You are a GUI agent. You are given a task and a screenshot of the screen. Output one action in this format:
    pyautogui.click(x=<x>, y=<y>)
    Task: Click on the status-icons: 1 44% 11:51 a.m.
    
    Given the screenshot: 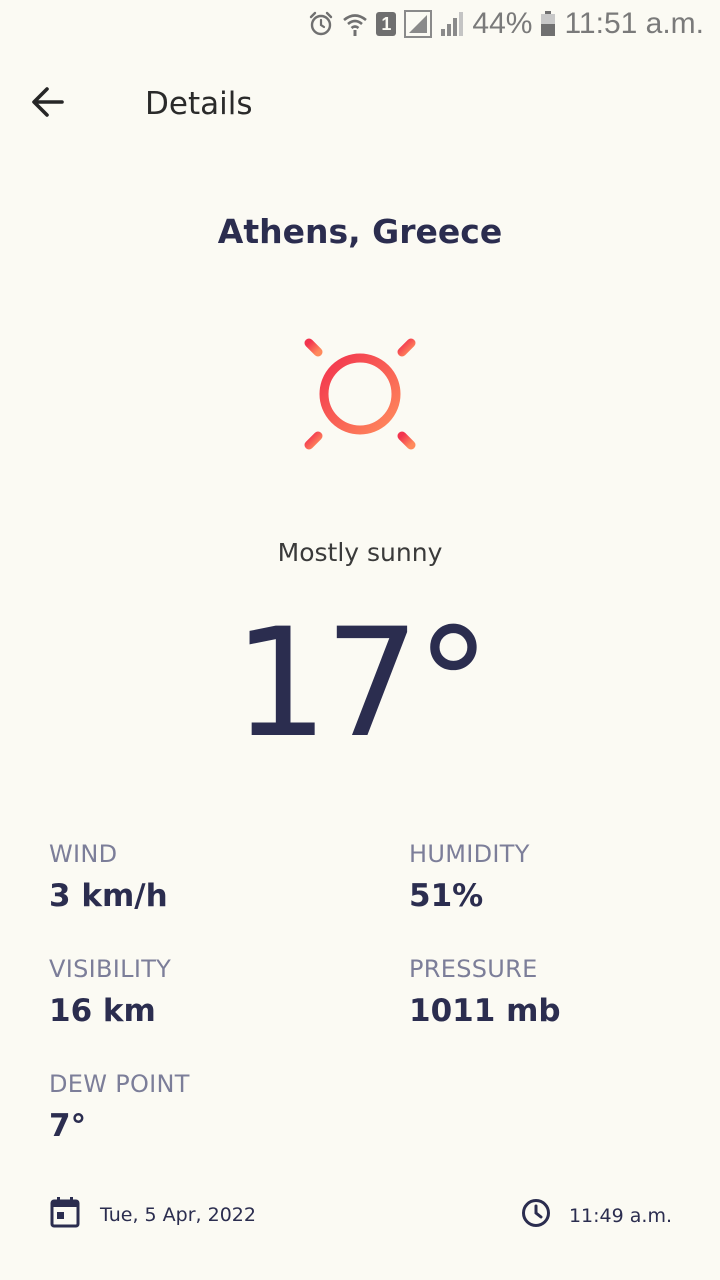 What is the action you would take?
    pyautogui.click(x=506, y=24)
    